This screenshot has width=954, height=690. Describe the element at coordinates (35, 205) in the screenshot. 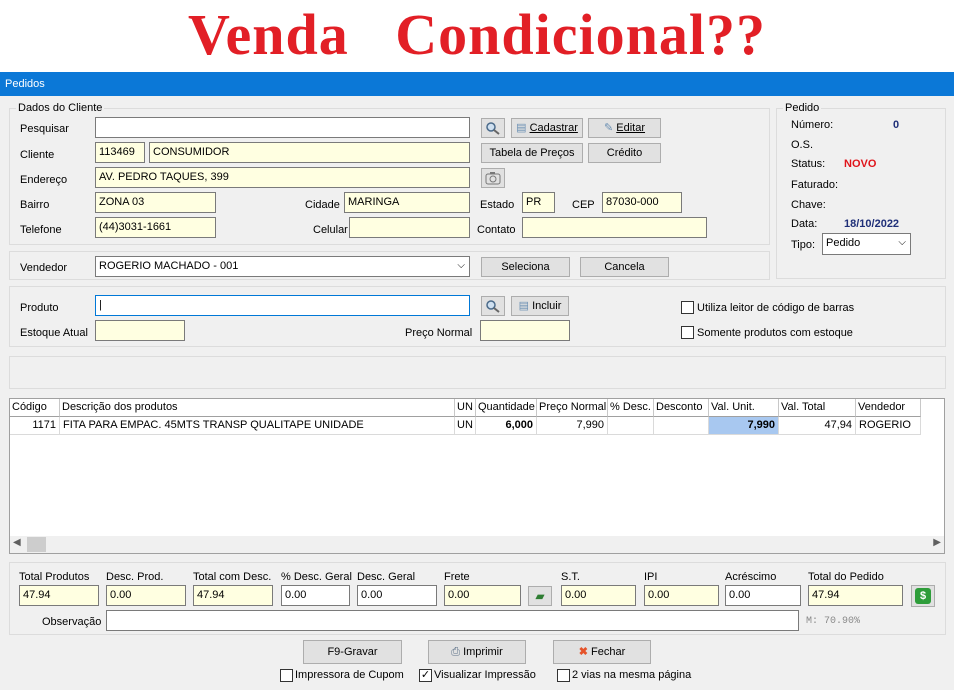

I see `bairro-label: Bairro` at that location.